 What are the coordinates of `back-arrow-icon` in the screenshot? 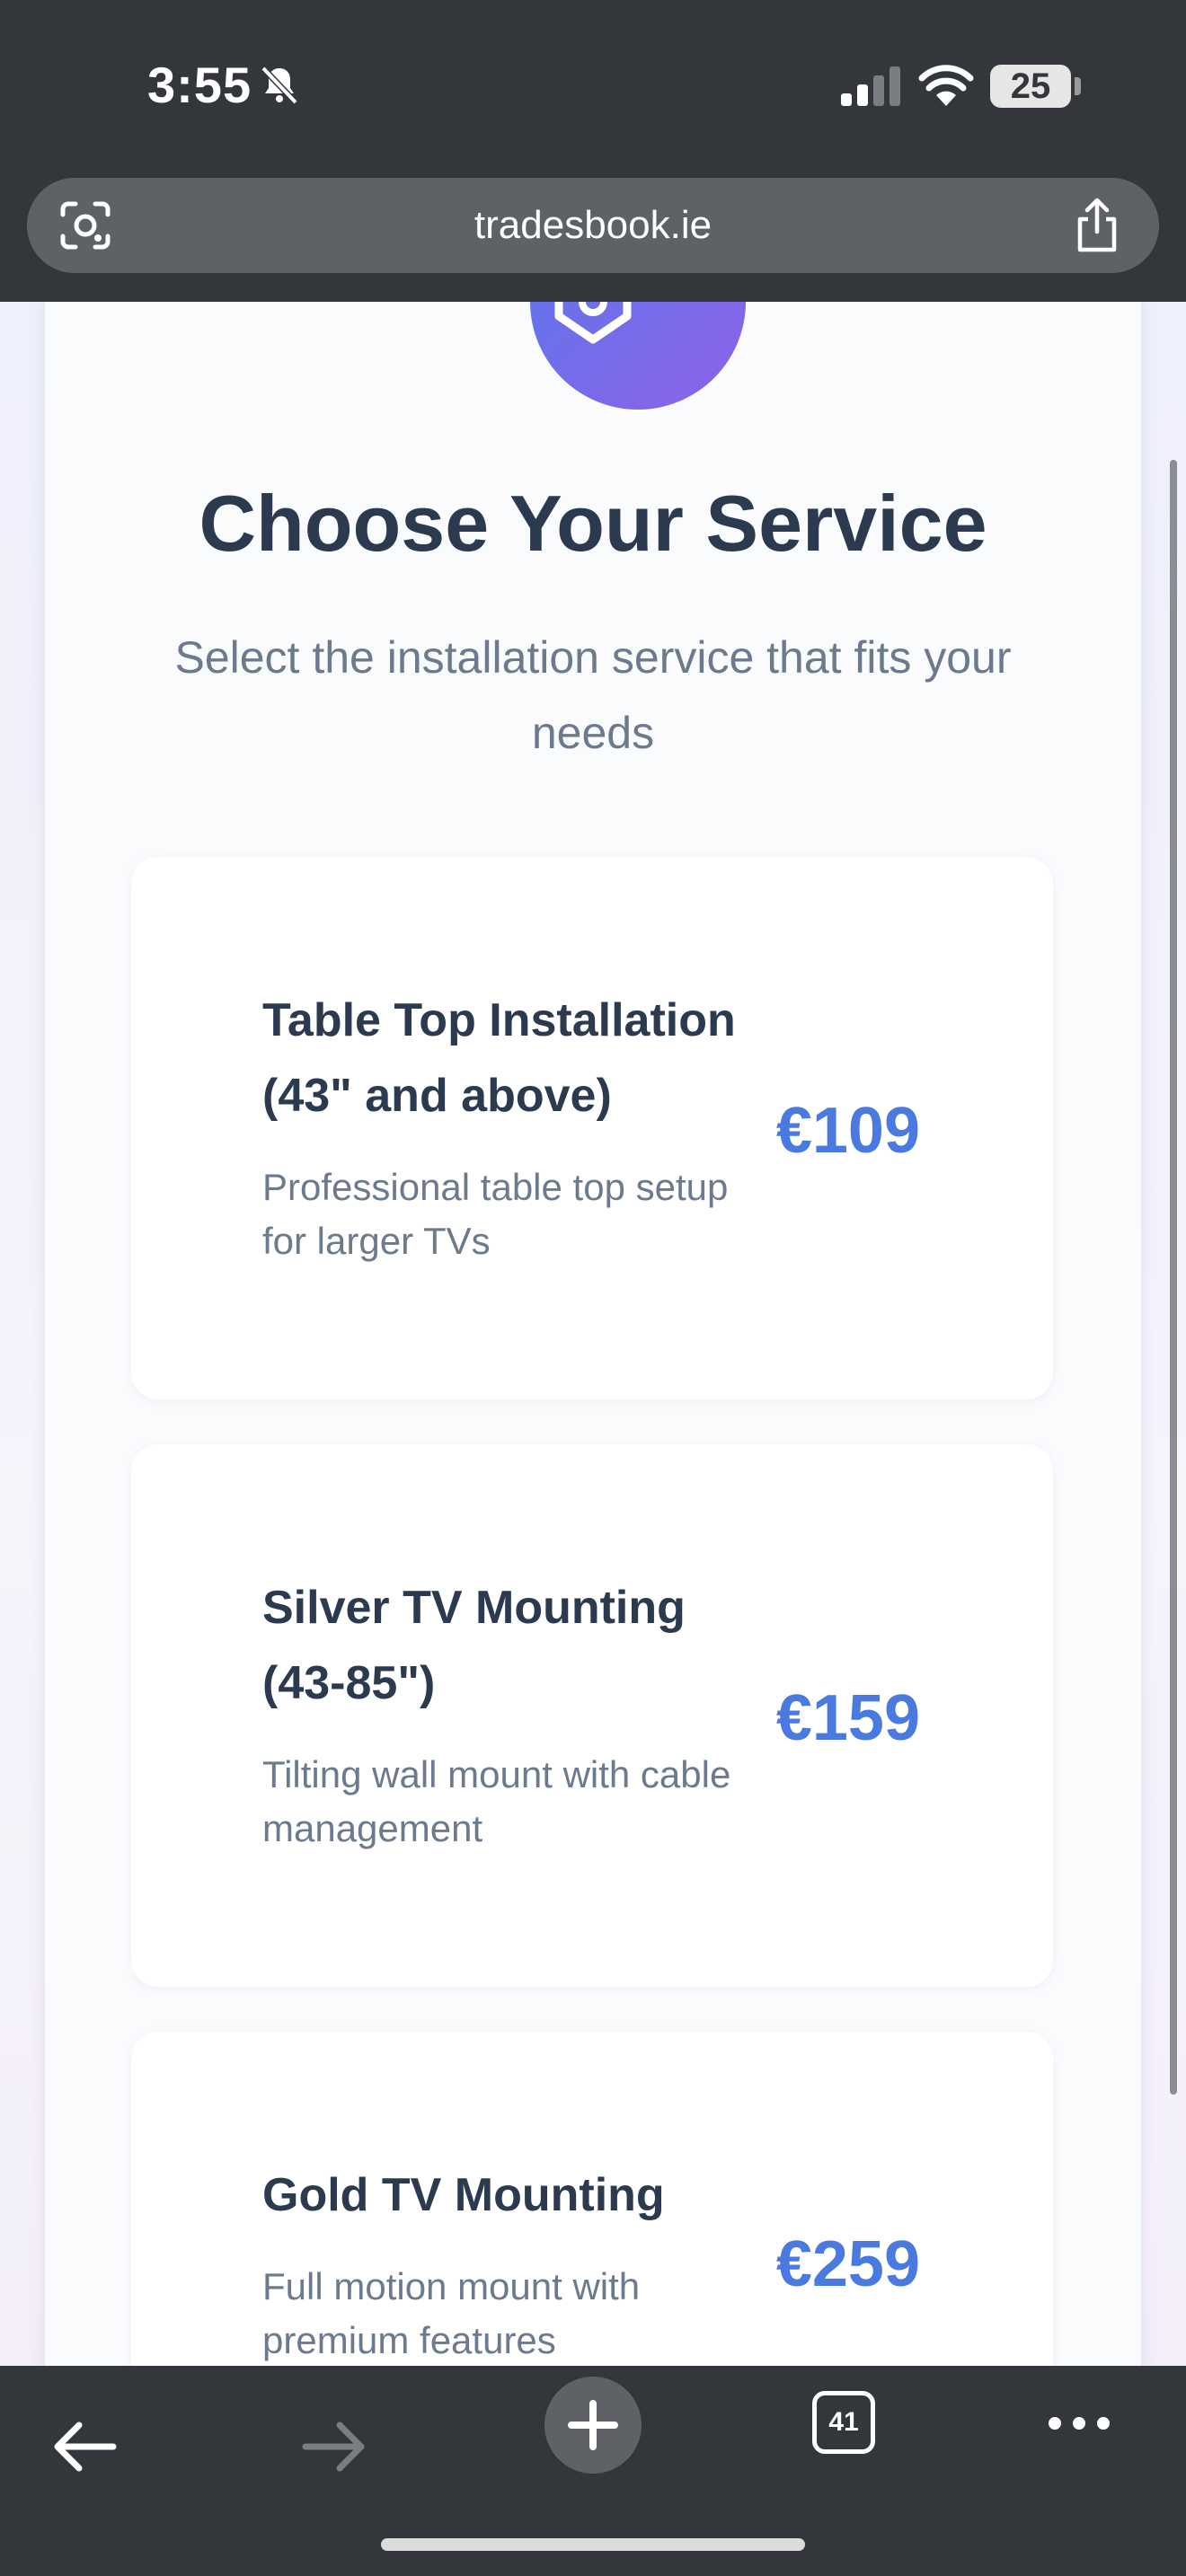 It's located at (84, 2447).